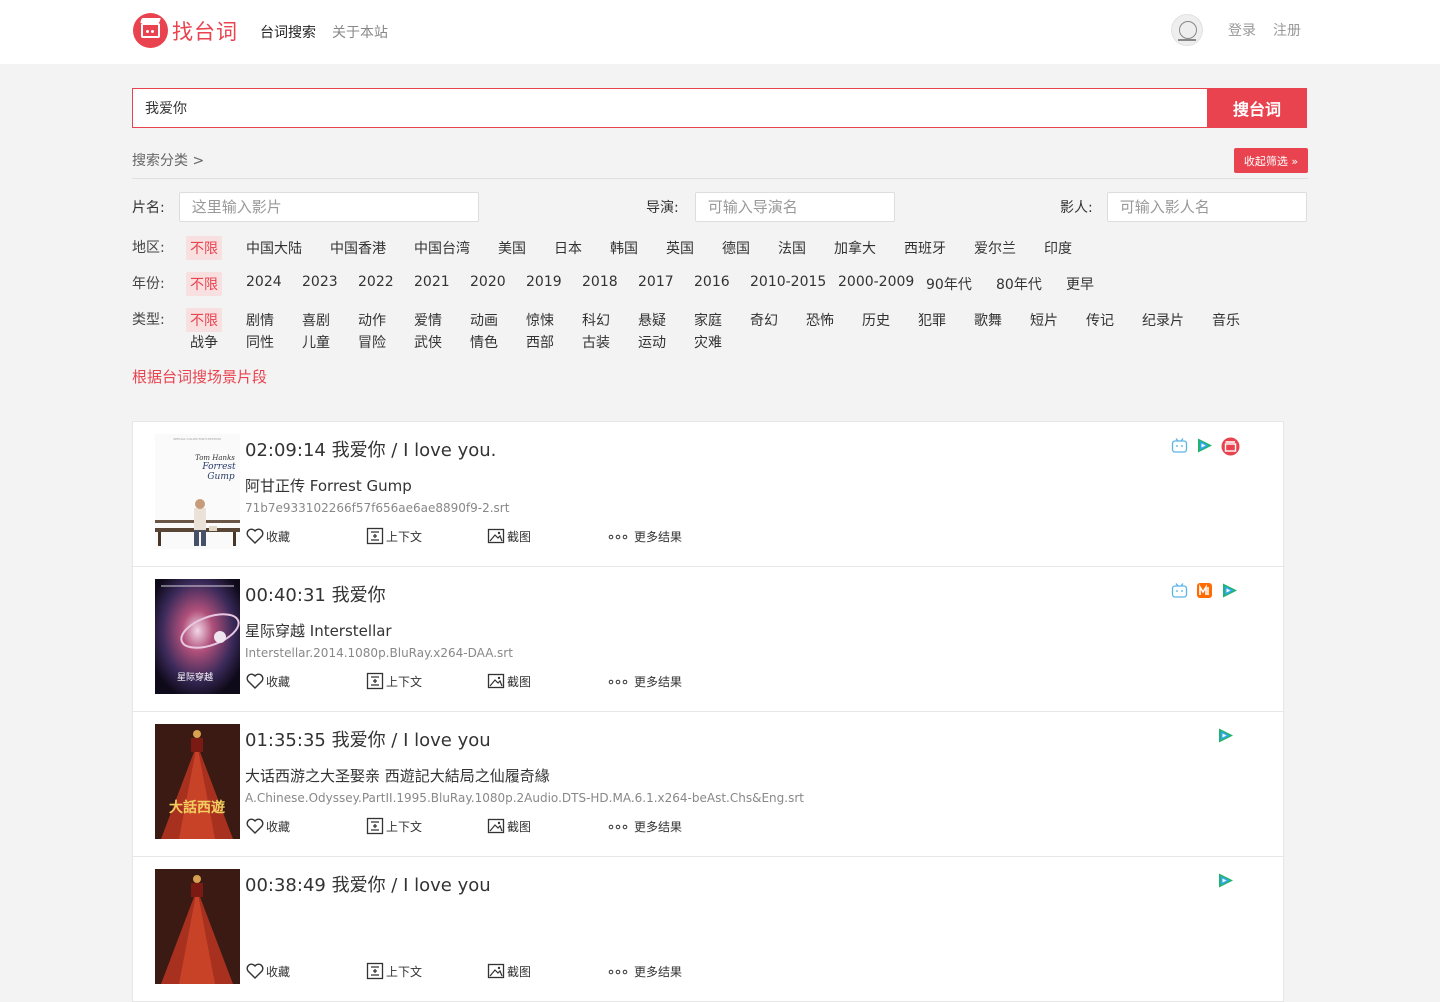 This screenshot has width=1440, height=1002. What do you see at coordinates (370, 449) in the screenshot?
I see `result-line-title: 02:09:14 我爱你 / I love you.` at bounding box center [370, 449].